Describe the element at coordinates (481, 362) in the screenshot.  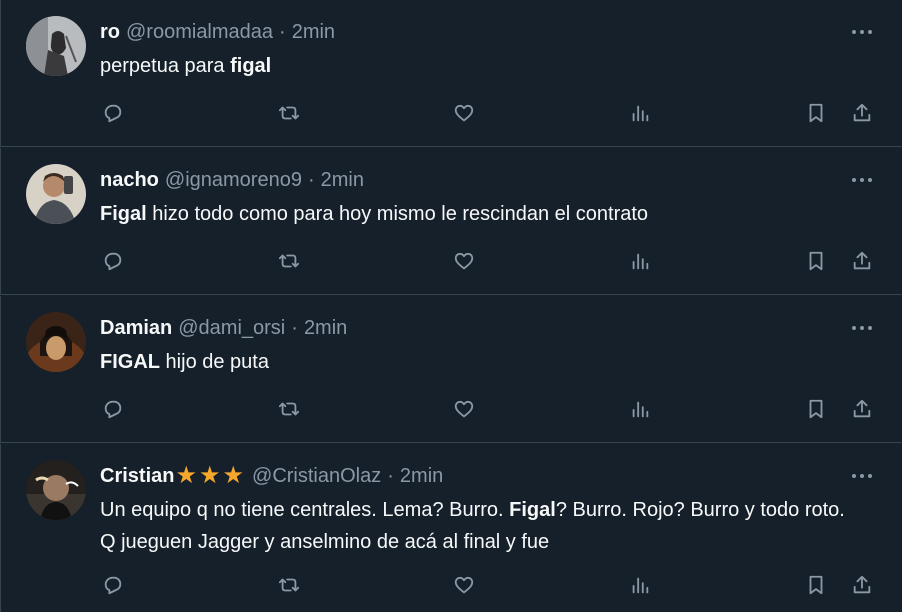
I see `tweet-text: FIGAL hijo de puta` at that location.